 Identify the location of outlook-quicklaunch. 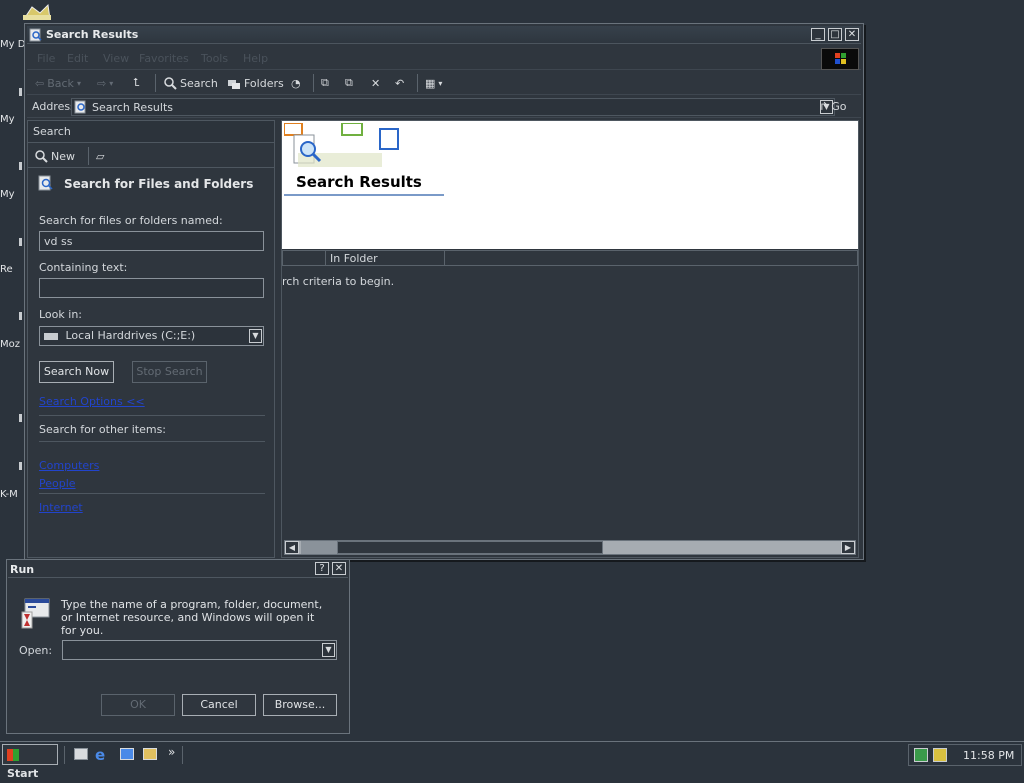
(127, 755).